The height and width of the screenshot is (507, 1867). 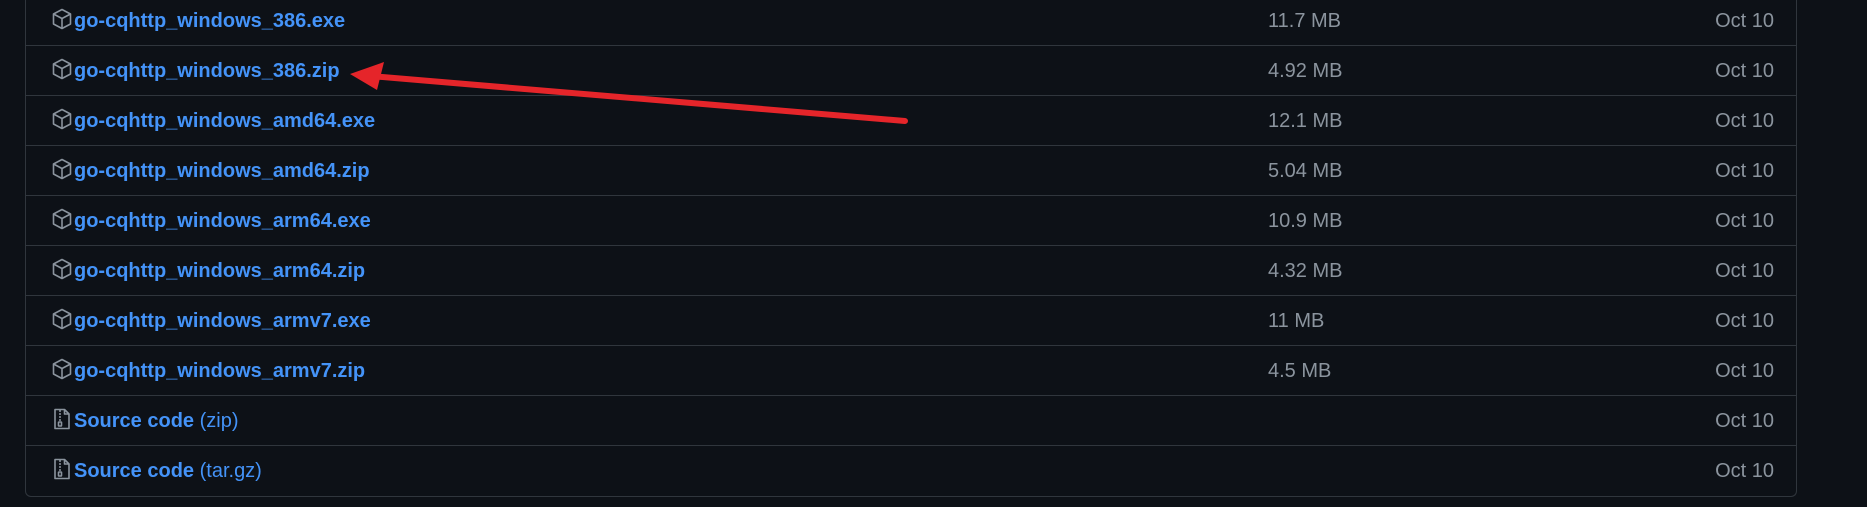 What do you see at coordinates (1305, 171) in the screenshot?
I see `asset-size: 5.04 MB` at bounding box center [1305, 171].